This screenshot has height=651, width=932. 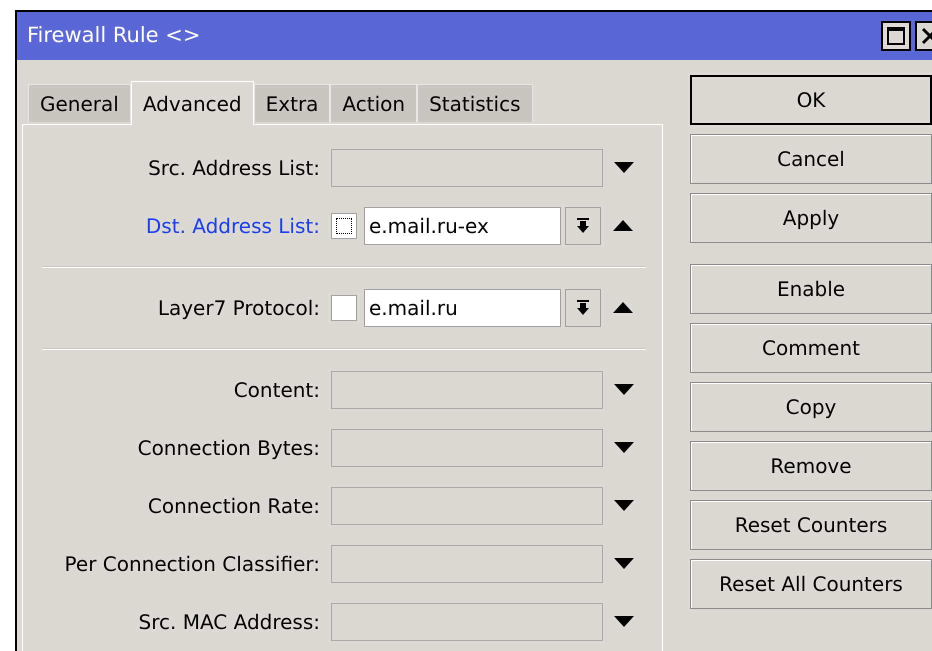 I want to click on dialog-button: Comment, so click(x=811, y=348).